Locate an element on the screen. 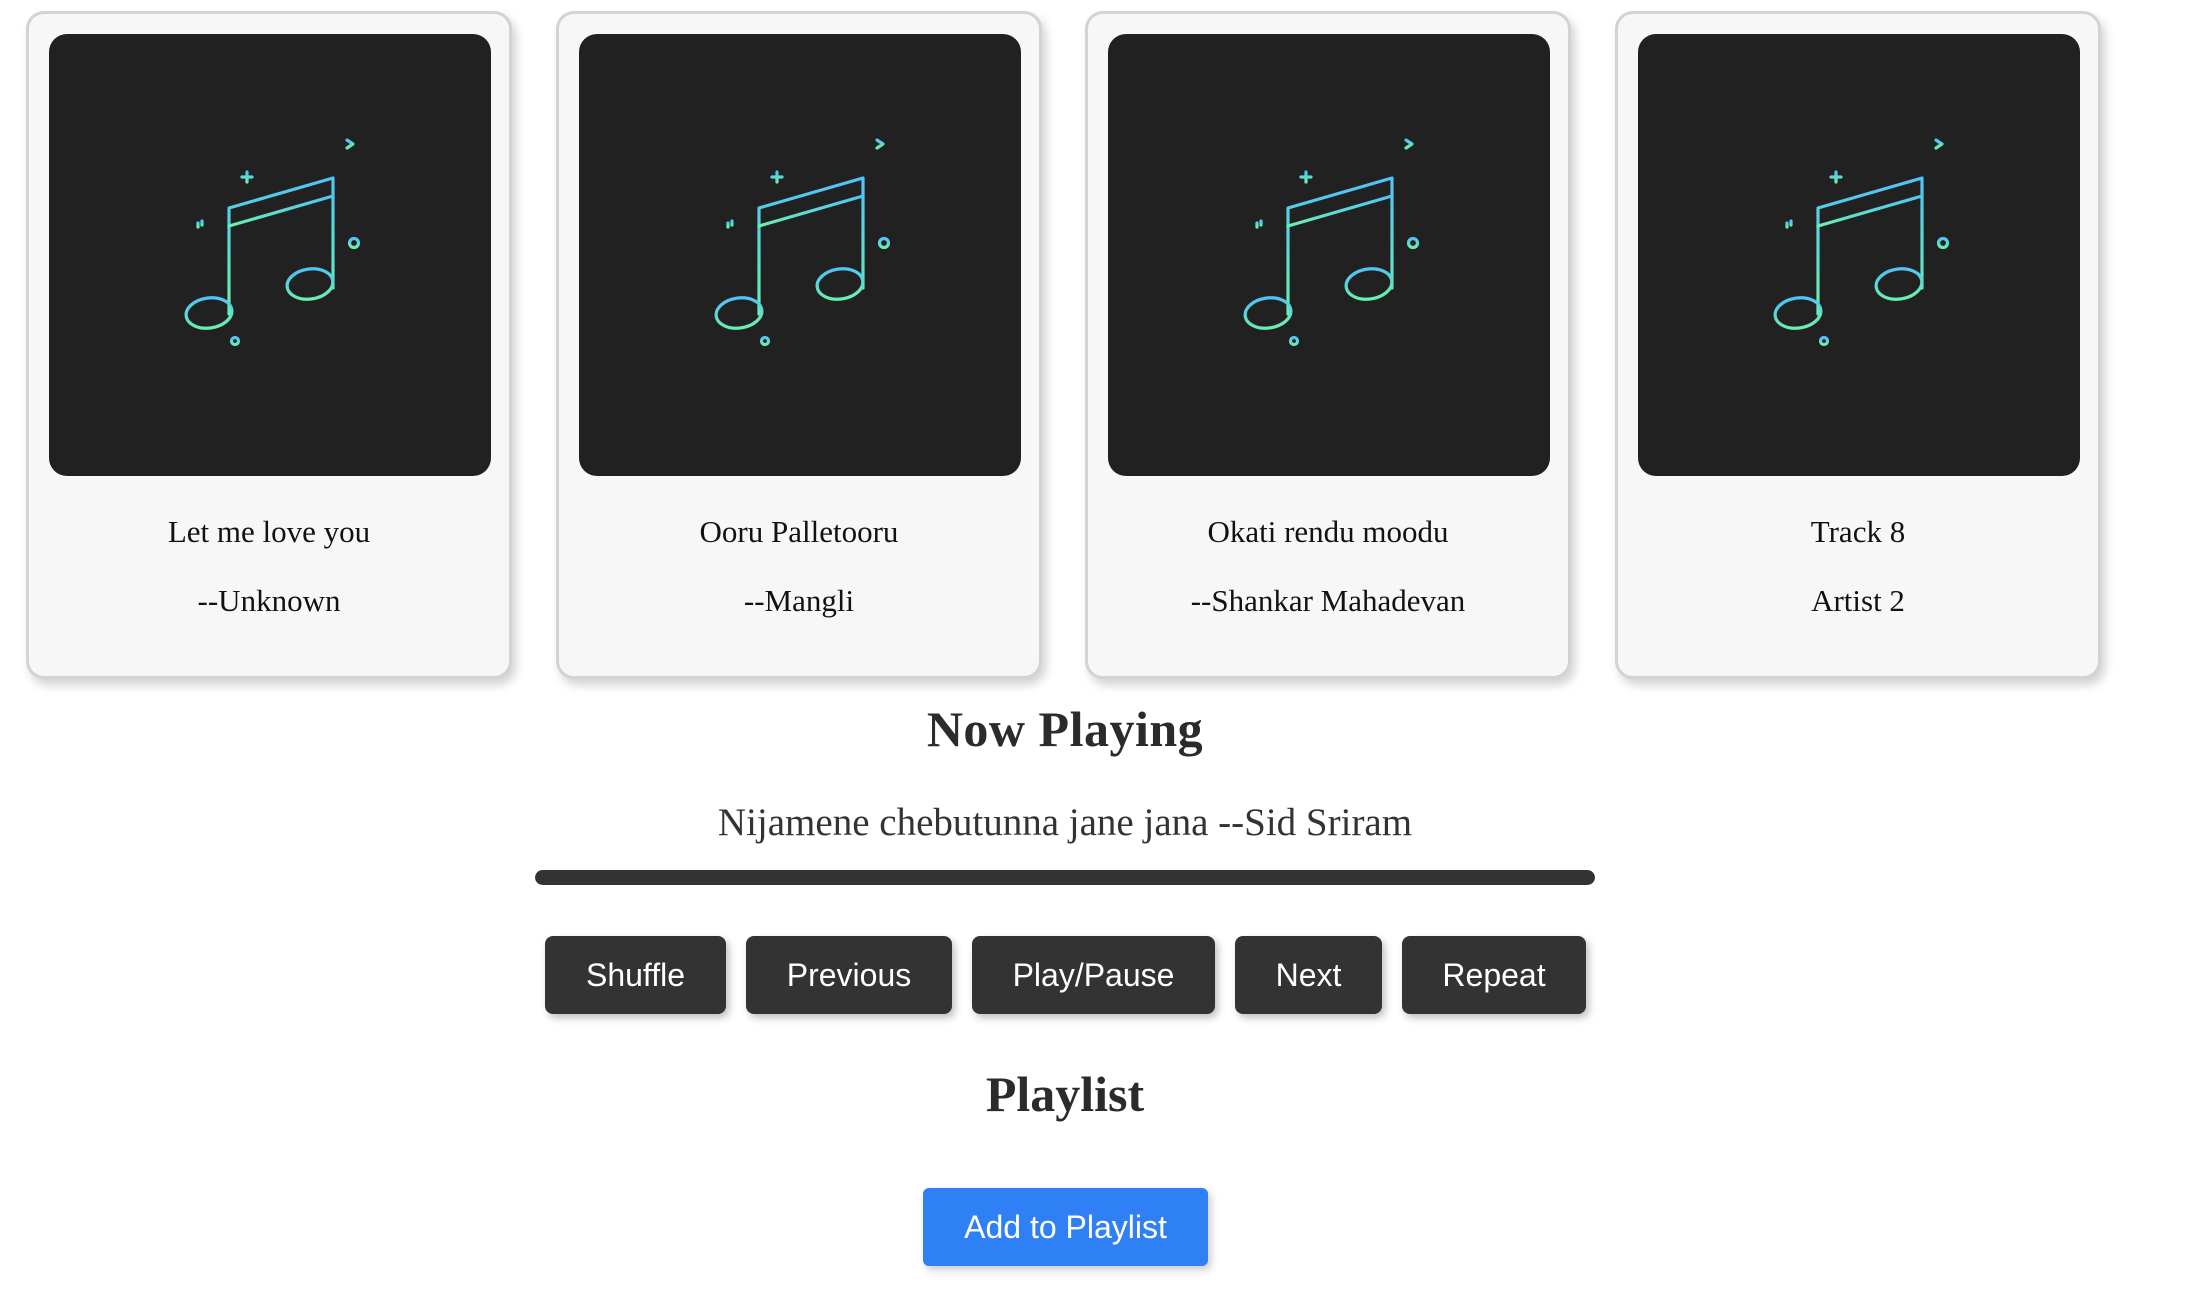  track-card: Okati rendu moodu --Shankar Mahadevan is located at coordinates (1328, 345).